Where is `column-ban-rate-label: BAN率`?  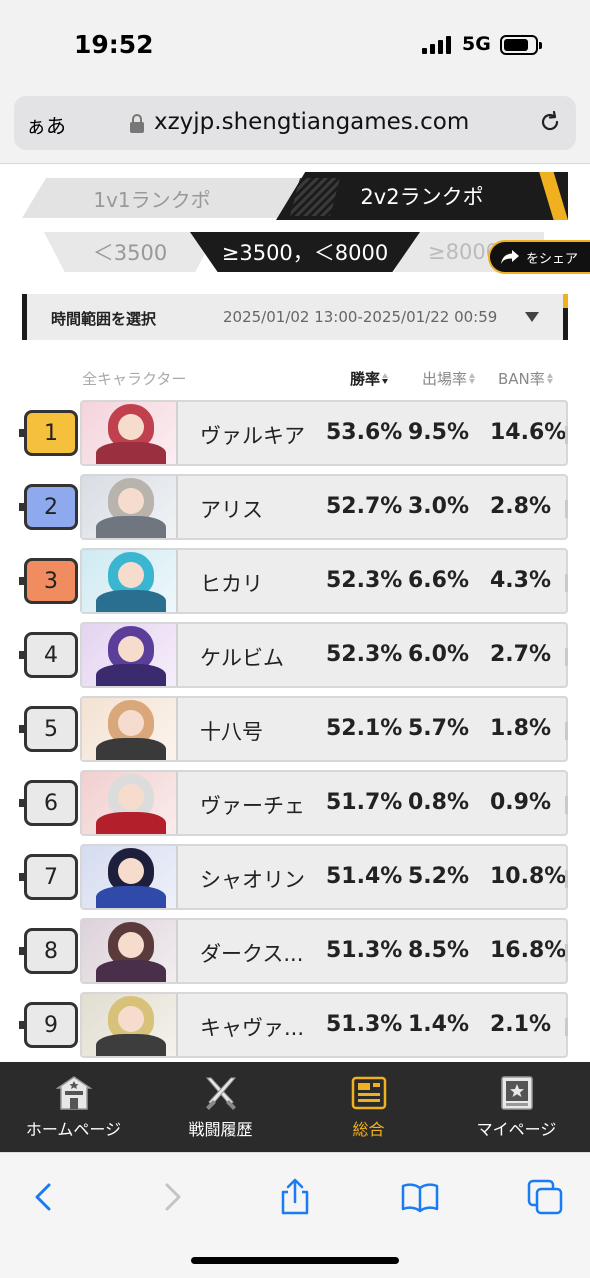 column-ban-rate-label: BAN率 is located at coordinates (521, 379).